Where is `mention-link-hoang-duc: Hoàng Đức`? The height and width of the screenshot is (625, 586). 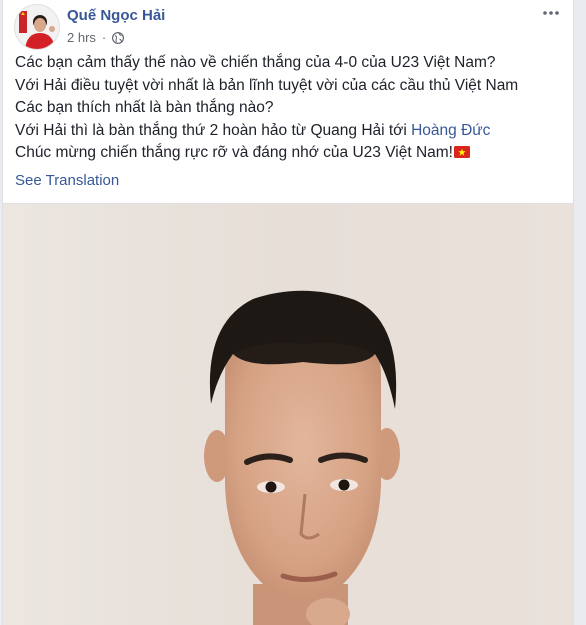
mention-link-hoang-duc: Hoàng Đức is located at coordinates (450, 130).